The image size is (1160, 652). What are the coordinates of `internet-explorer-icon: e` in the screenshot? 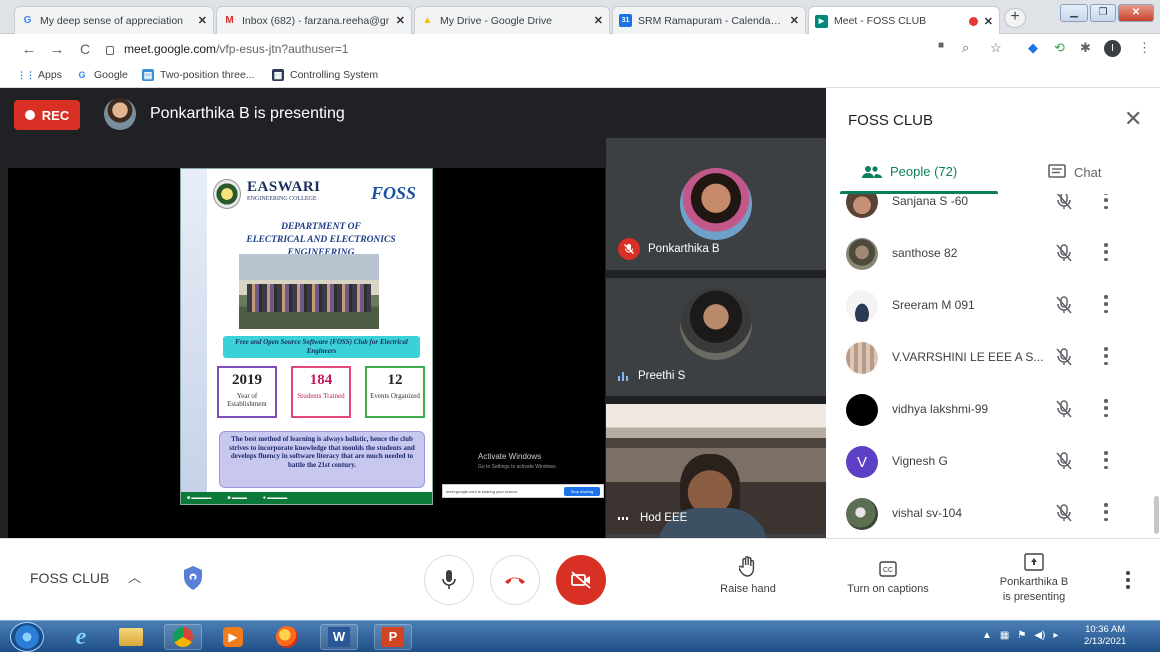 It's located at (81, 637).